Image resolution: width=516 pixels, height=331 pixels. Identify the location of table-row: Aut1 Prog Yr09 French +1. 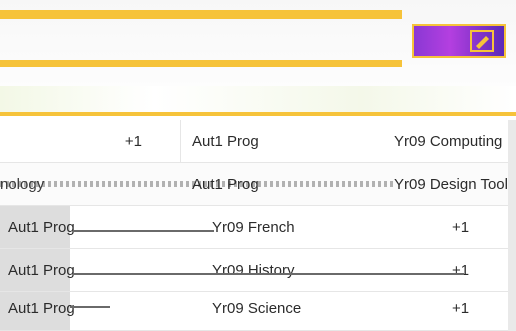
(258, 227).